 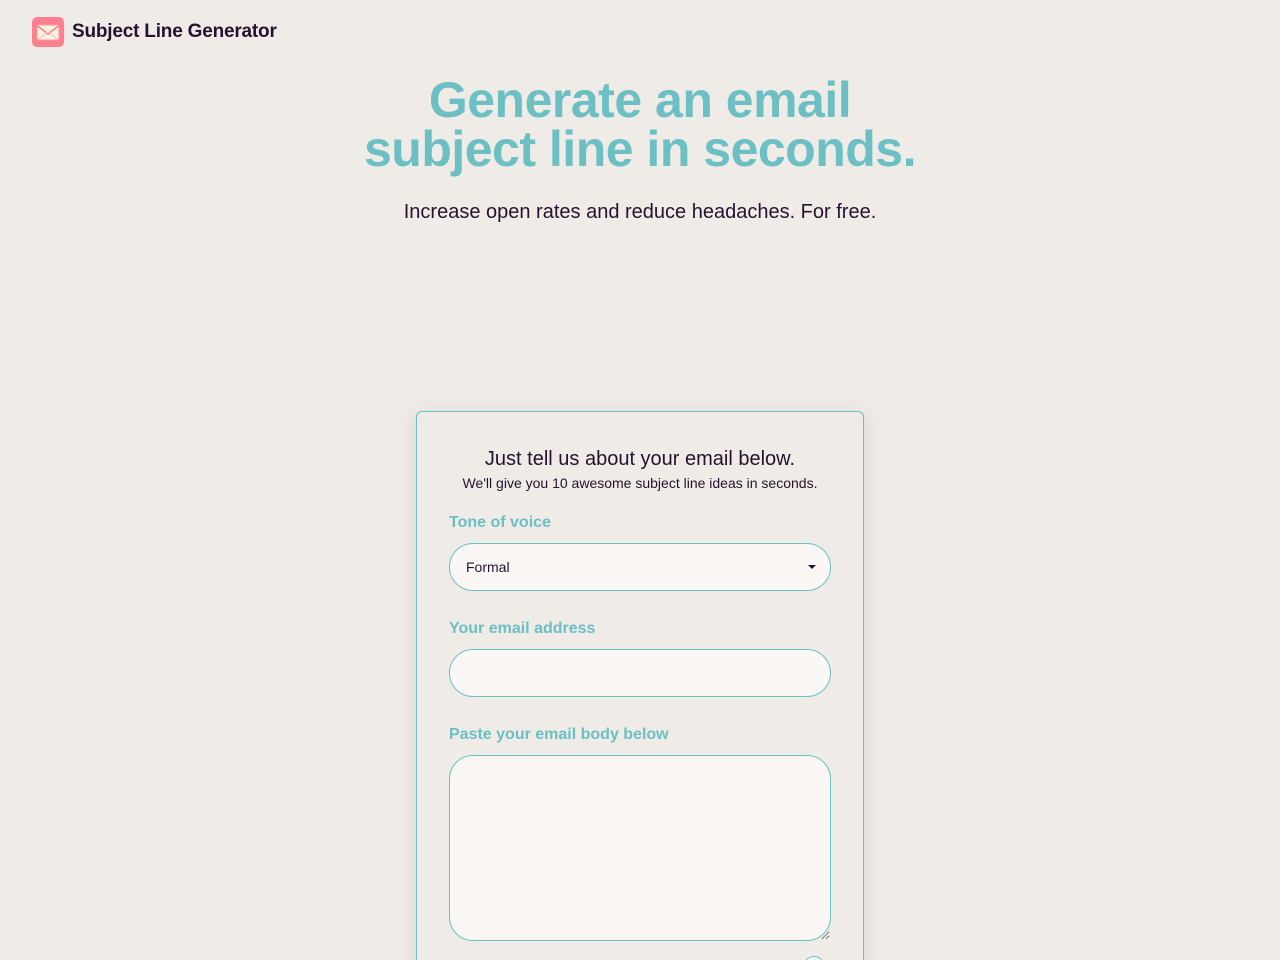 I want to click on hero-title-line-2: subject line in seconds., so click(x=640, y=149).